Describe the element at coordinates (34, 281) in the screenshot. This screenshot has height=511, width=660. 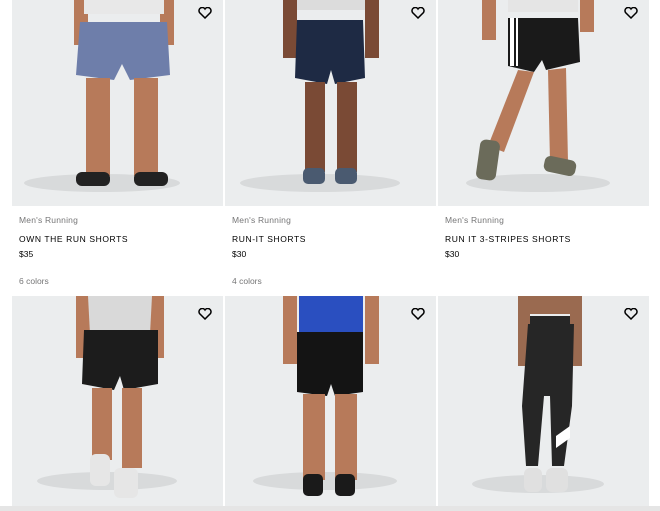
I see `product-colors-count: 6 colors` at that location.